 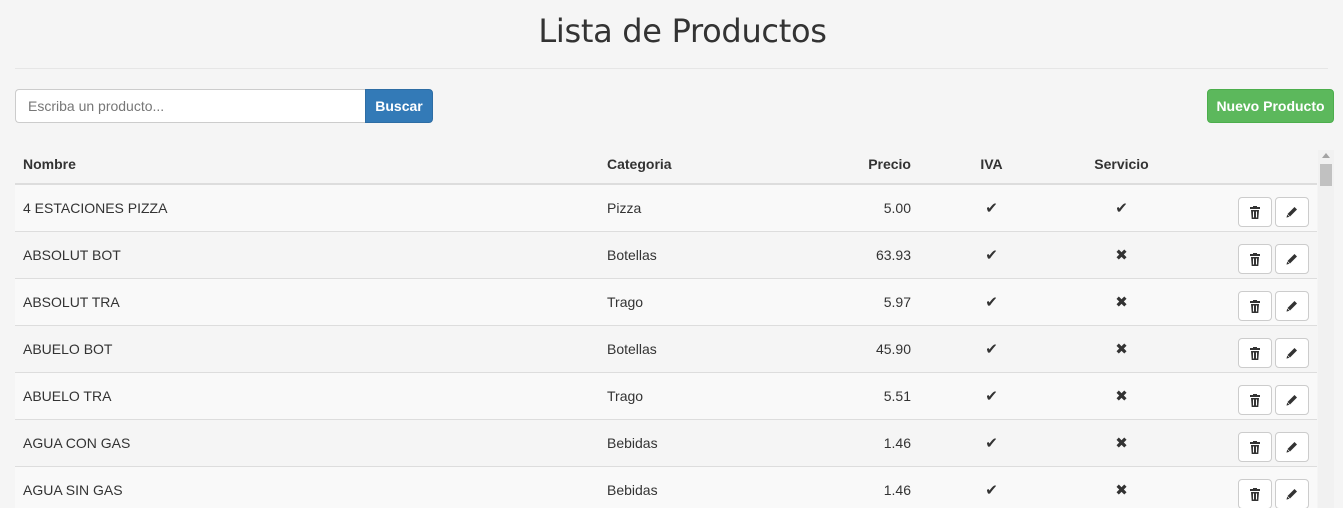 What do you see at coordinates (869, 301) in the screenshot?
I see `product-price: 5.97` at bounding box center [869, 301].